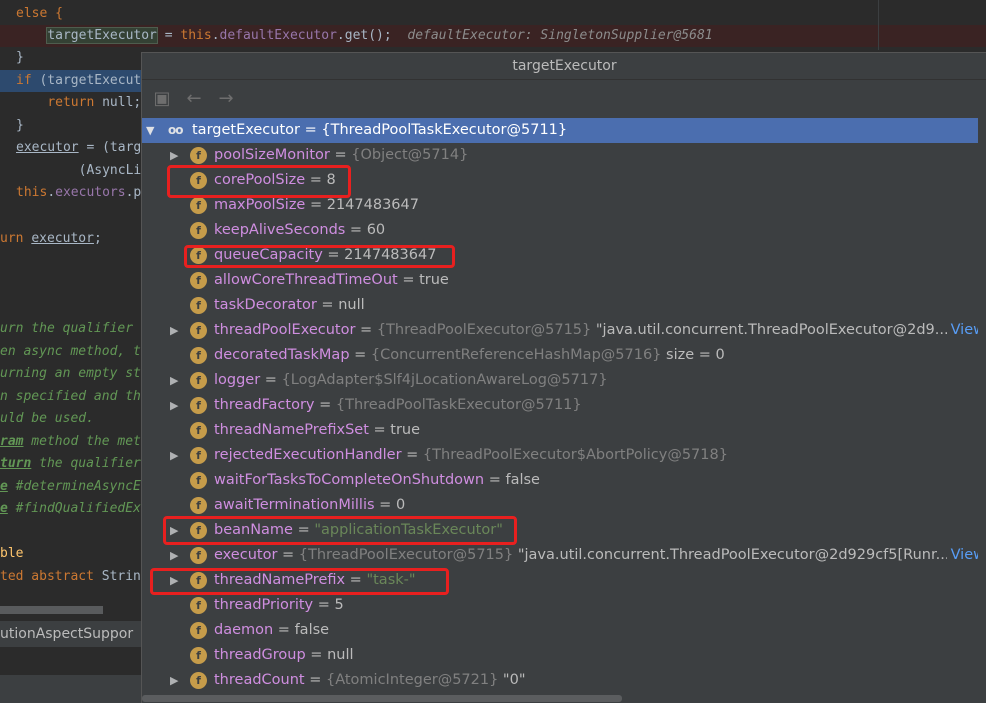 The width and height of the screenshot is (986, 703). I want to click on field-text: awaitTerminationMillis = 0, so click(310, 505).